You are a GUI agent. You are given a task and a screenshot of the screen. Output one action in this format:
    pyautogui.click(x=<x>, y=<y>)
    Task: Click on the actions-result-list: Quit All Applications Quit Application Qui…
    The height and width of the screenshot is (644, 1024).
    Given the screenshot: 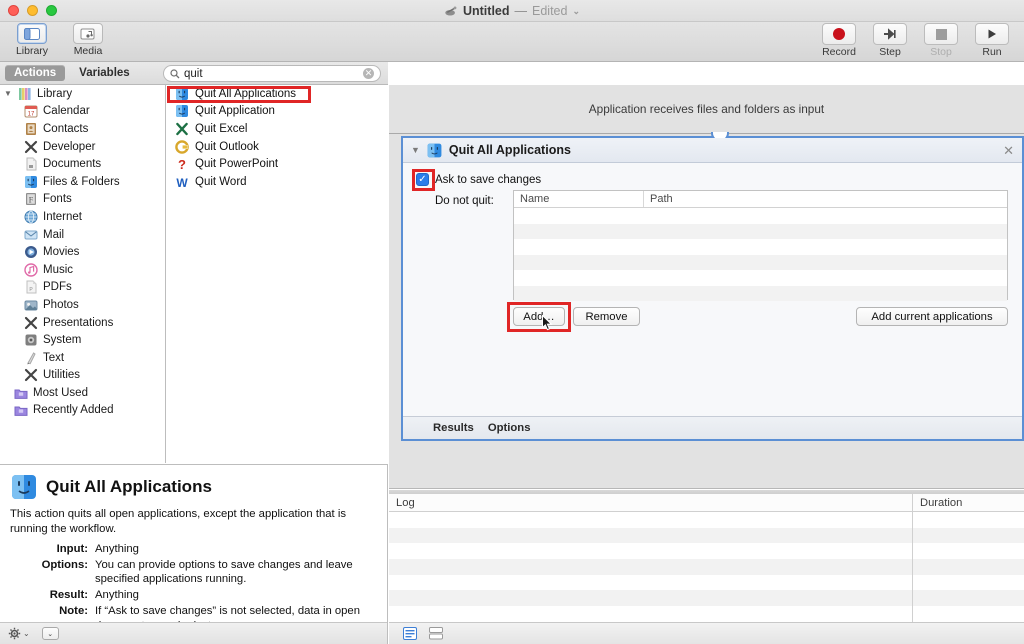 What is the action you would take?
    pyautogui.click(x=277, y=274)
    